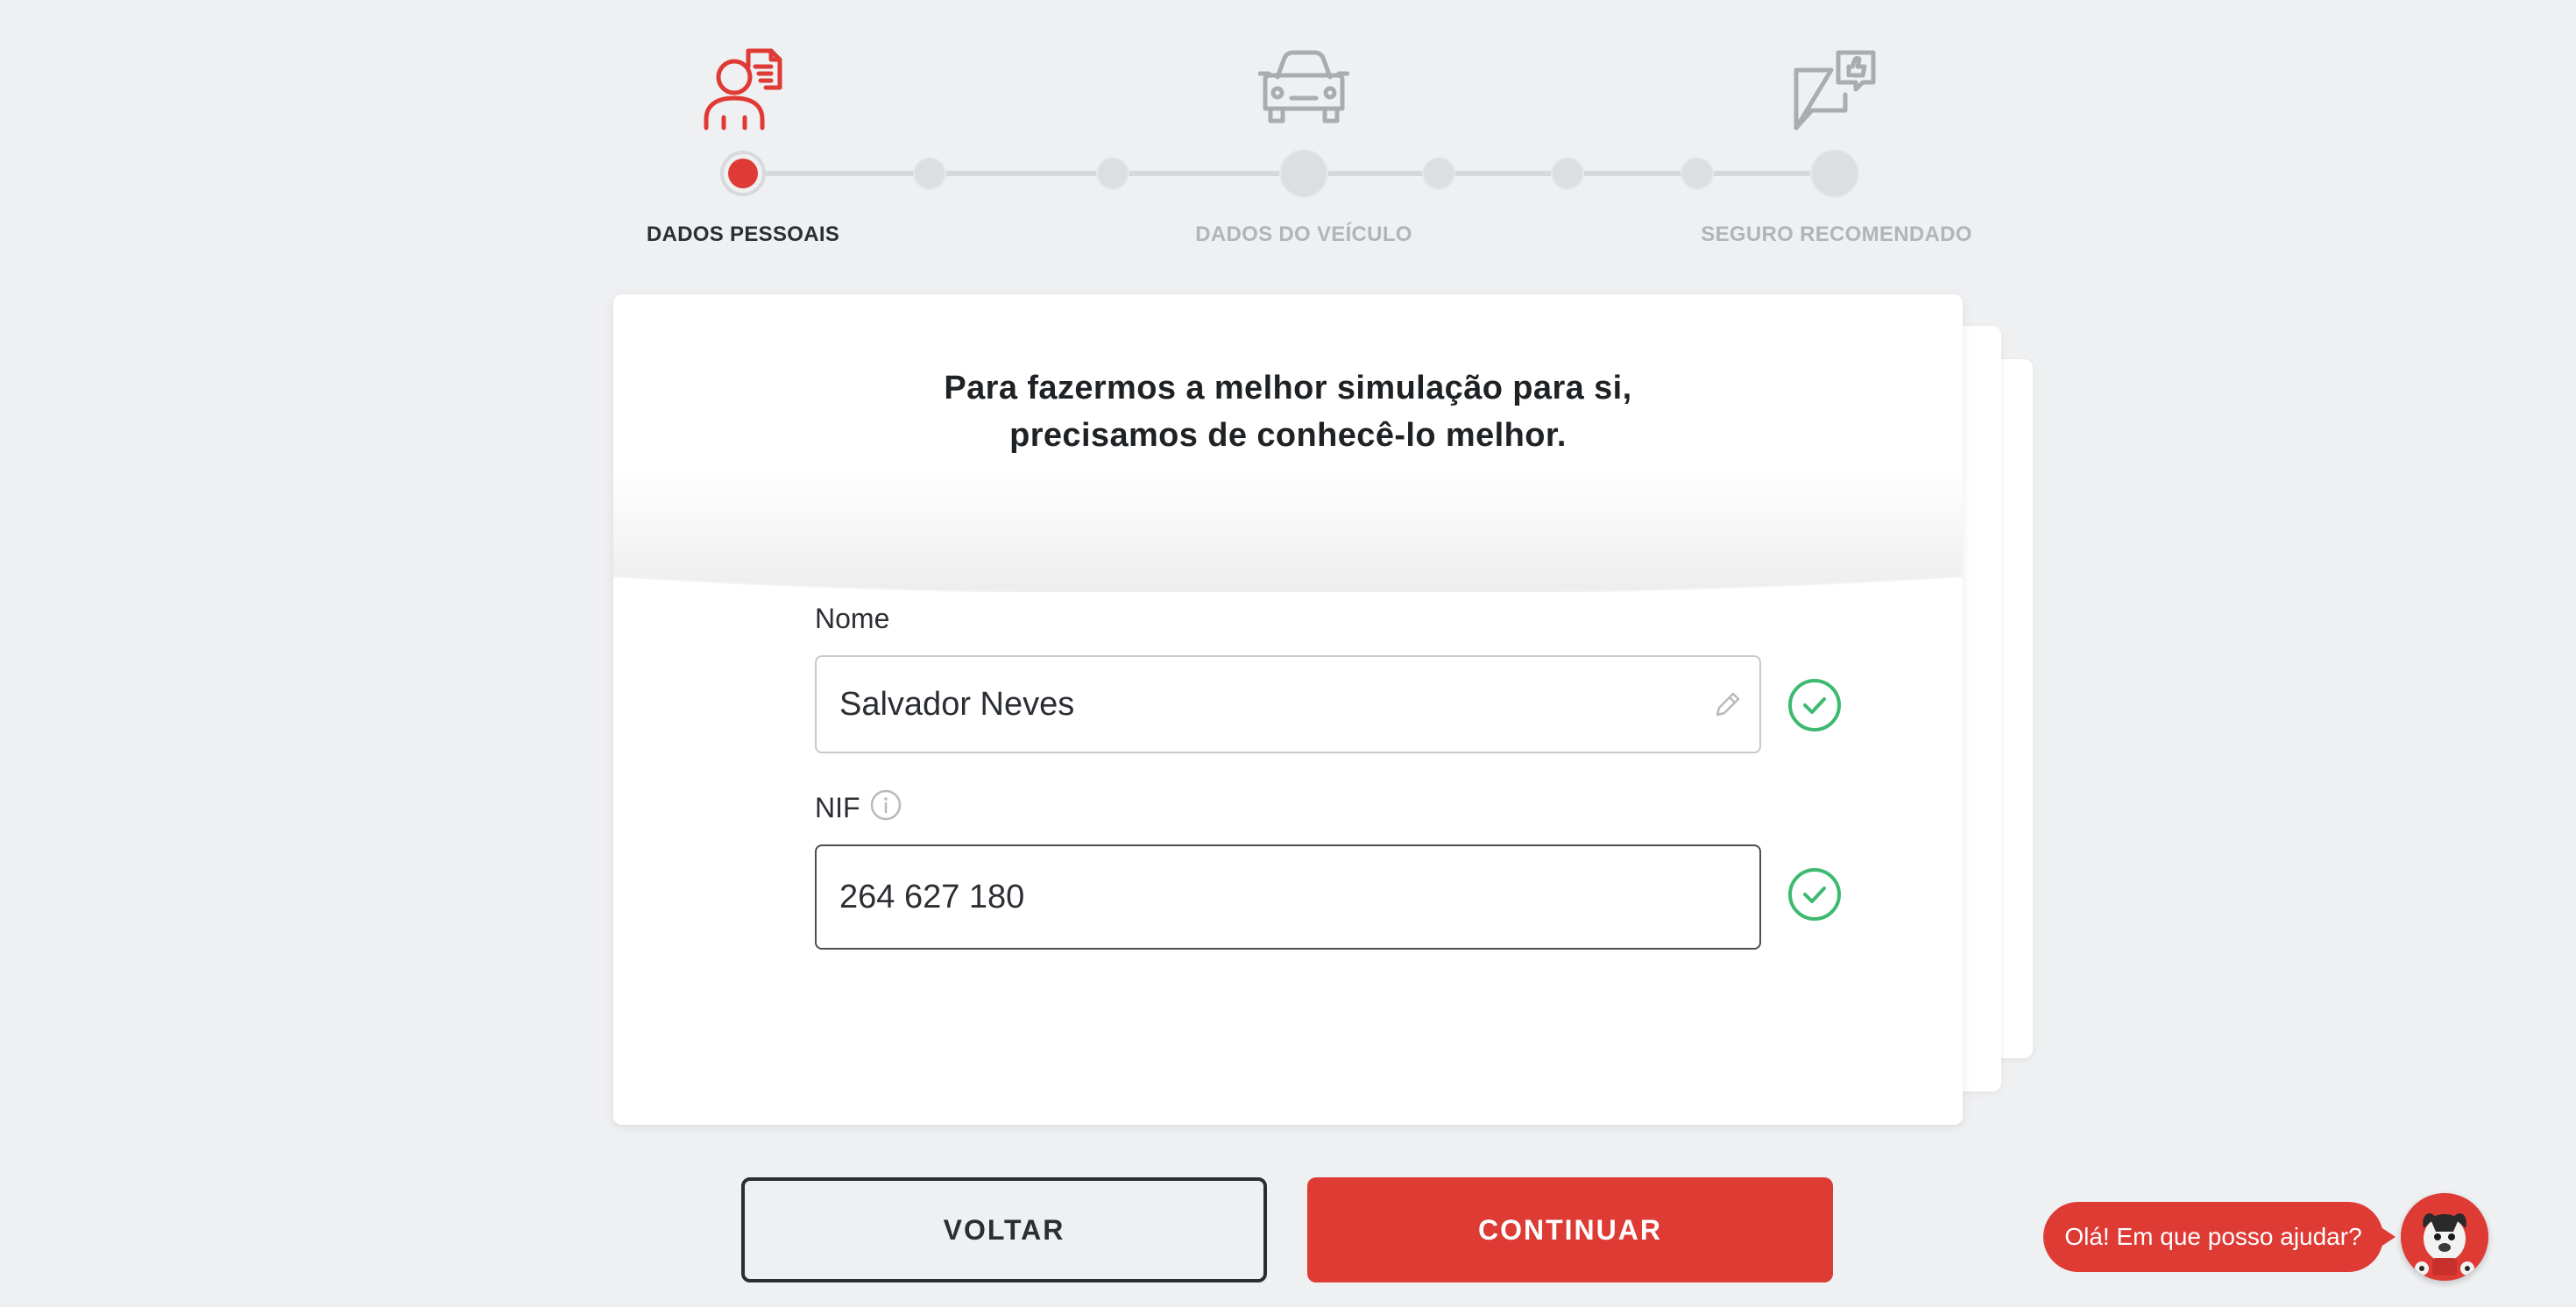 Image resolution: width=2576 pixels, height=1307 pixels. What do you see at coordinates (2213, 1236) in the screenshot?
I see `chat-greeting-text: Olá! Em que posso ajudar?` at bounding box center [2213, 1236].